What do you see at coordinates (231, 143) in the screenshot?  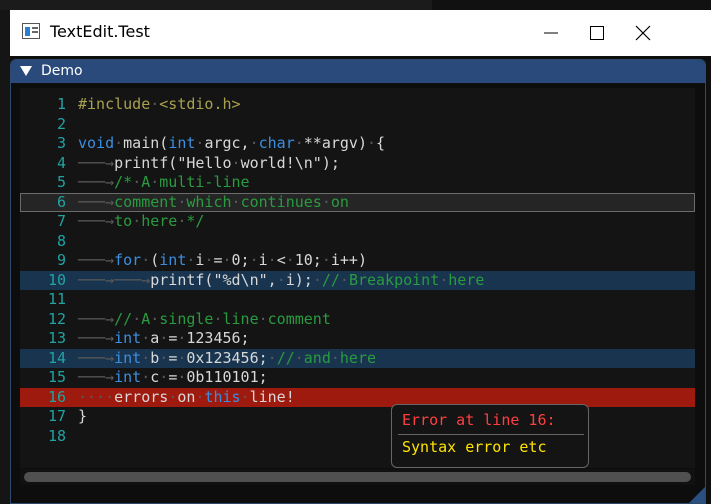 I see `line-text: void·main(int·argc,·char·**argv)·{` at bounding box center [231, 143].